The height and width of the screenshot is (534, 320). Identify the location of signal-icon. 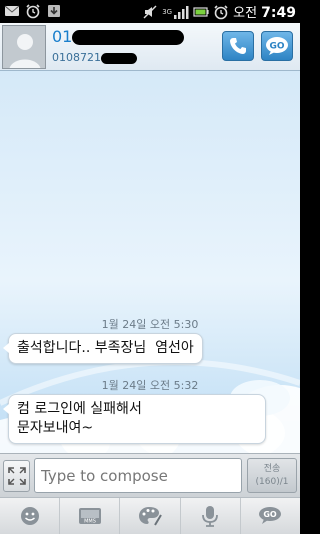
(181, 12).